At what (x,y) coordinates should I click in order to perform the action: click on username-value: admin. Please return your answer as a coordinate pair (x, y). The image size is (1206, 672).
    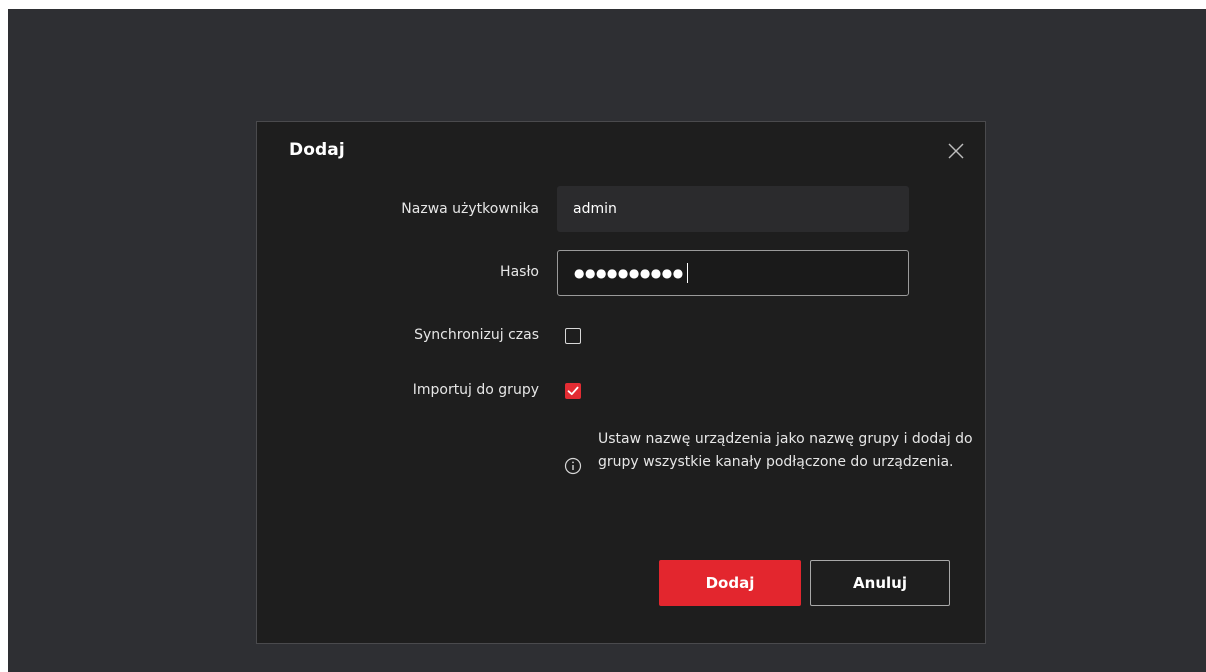
    Looking at the image, I should click on (595, 209).